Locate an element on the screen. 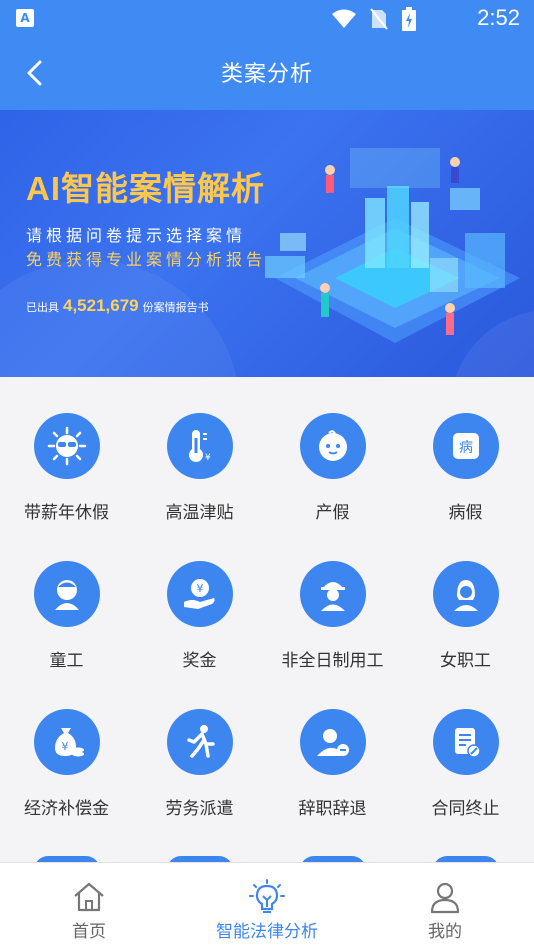 The height and width of the screenshot is (952, 534). category-economic-compensation: ¥ 经济补偿金 is located at coordinates (66, 747).